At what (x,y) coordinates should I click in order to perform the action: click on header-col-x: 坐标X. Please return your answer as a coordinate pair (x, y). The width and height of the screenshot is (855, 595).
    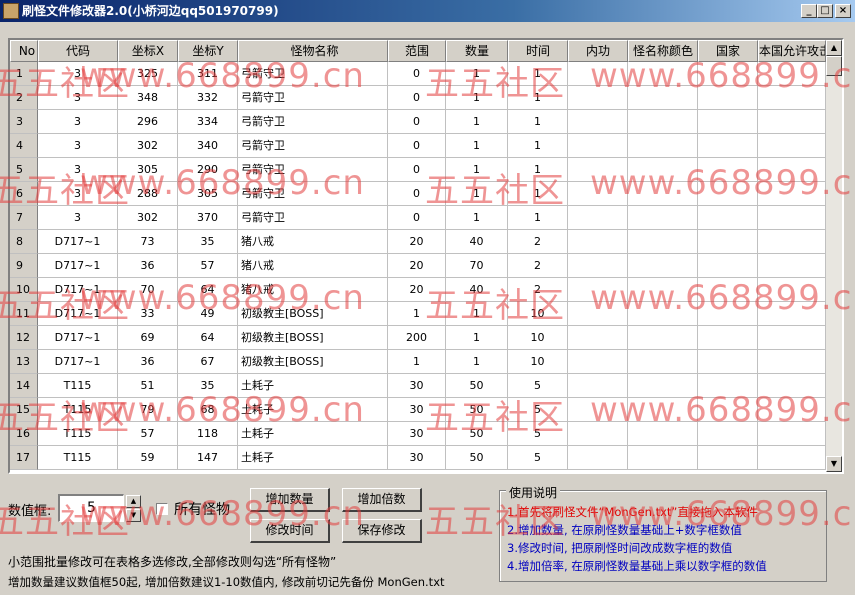
    Looking at the image, I should click on (148, 51).